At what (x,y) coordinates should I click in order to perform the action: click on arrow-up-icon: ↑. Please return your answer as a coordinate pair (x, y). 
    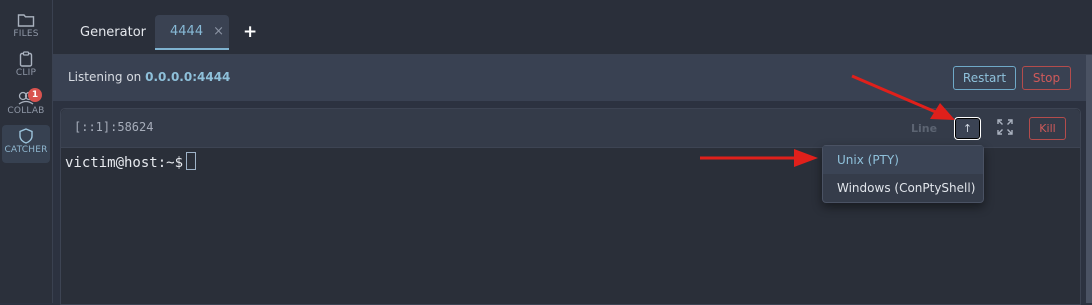
    Looking at the image, I should click on (967, 128).